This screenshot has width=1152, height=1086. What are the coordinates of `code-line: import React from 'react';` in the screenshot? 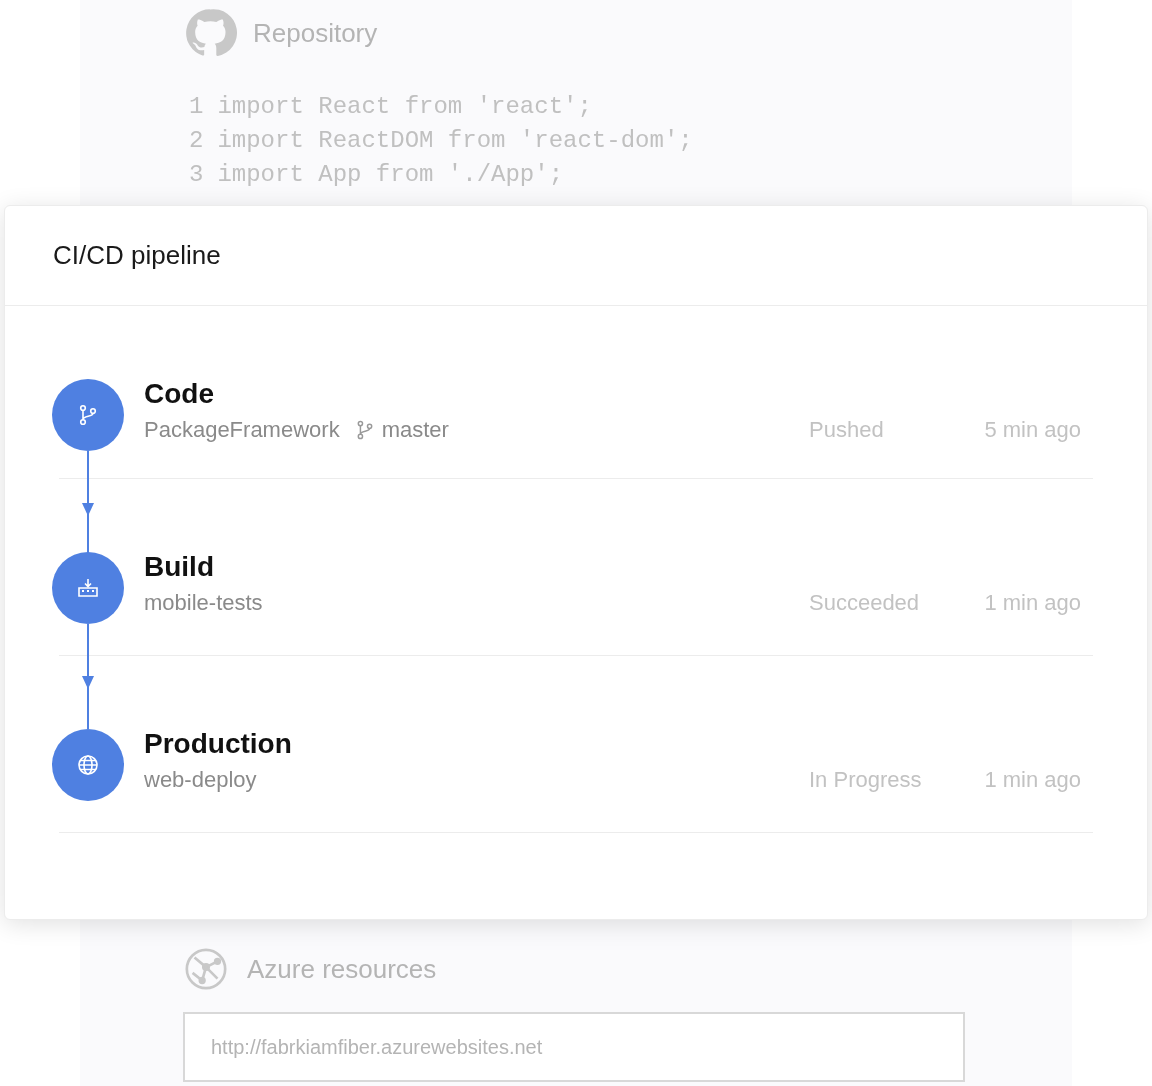 It's located at (404, 107).